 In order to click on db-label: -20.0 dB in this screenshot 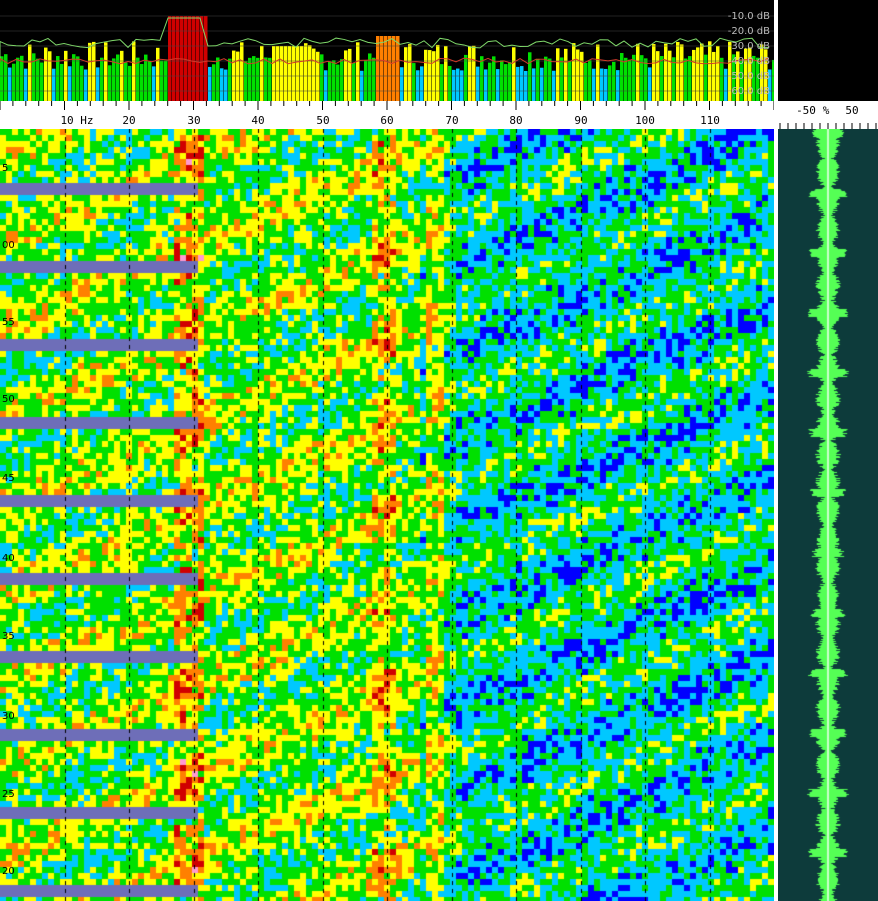, I will do `click(748, 31)`.